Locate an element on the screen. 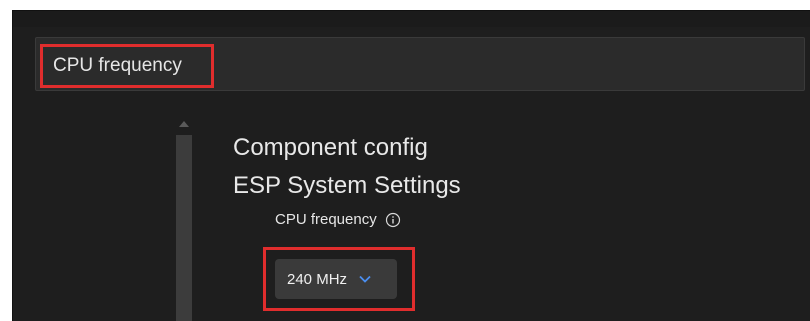 This screenshot has width=810, height=321. search-highlight-box: CPU frequency is located at coordinates (127, 66).